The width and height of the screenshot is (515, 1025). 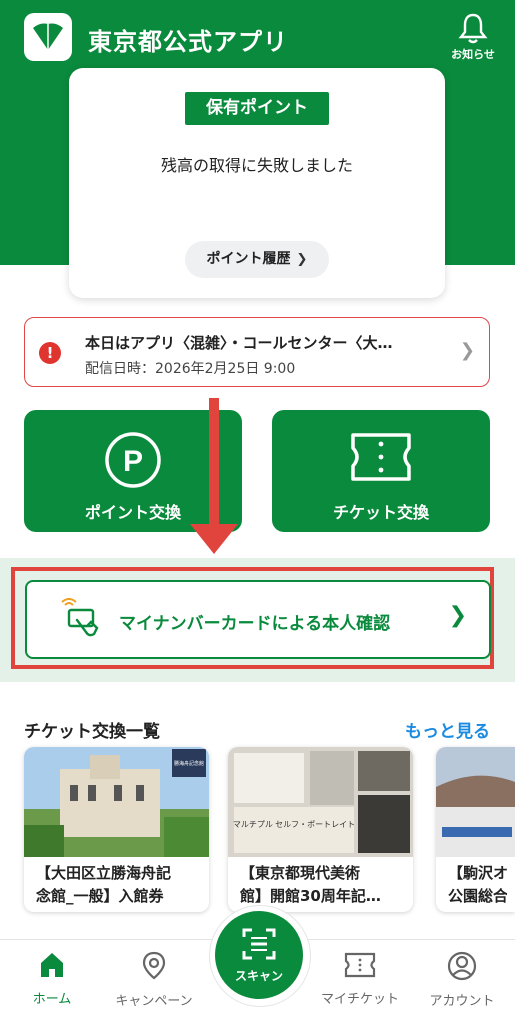 I want to click on notice-date: 配信日時：2026年2月25日 9:00, so click(x=190, y=369).